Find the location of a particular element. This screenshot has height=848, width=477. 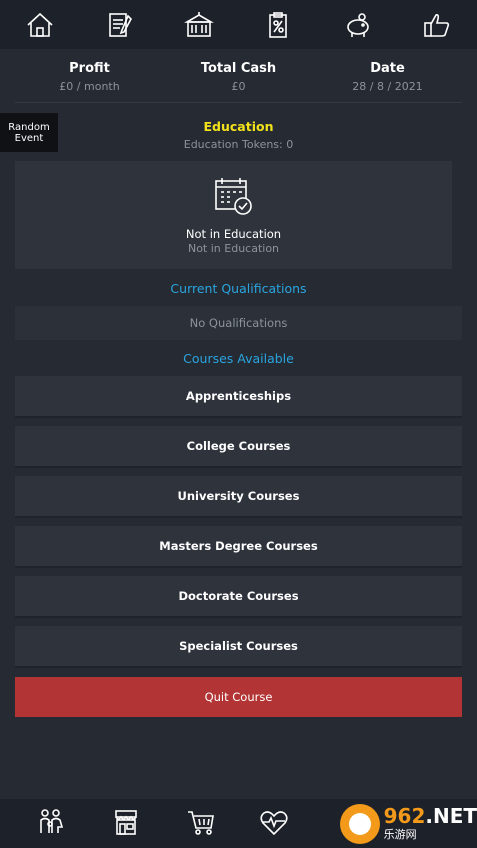

total-cash-label: Total Cash is located at coordinates (238, 68).